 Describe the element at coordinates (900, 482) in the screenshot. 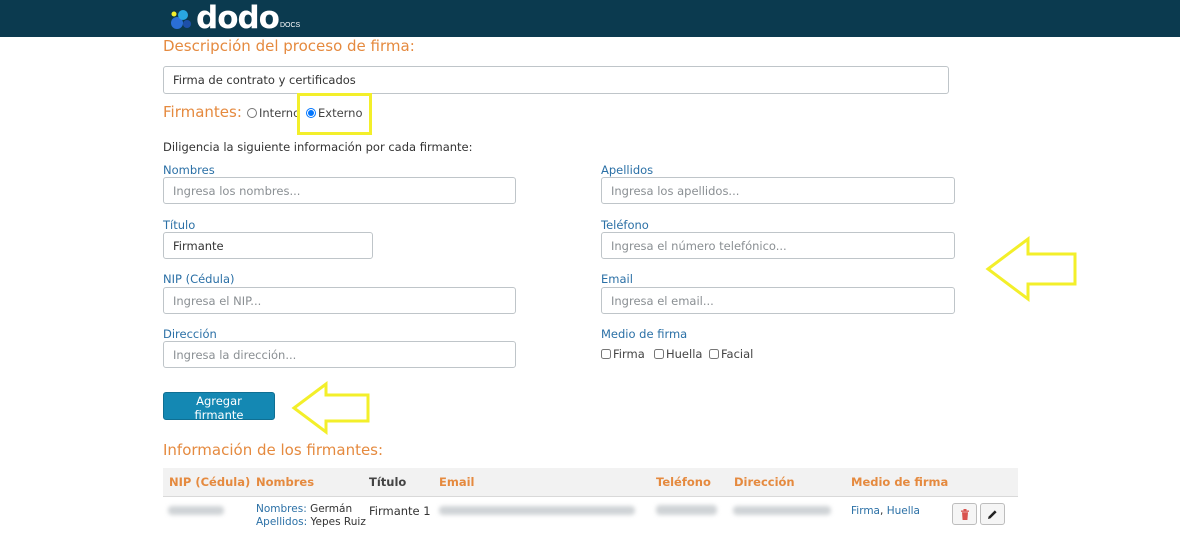

I see `th-medio-firma: Medio de firma` at that location.